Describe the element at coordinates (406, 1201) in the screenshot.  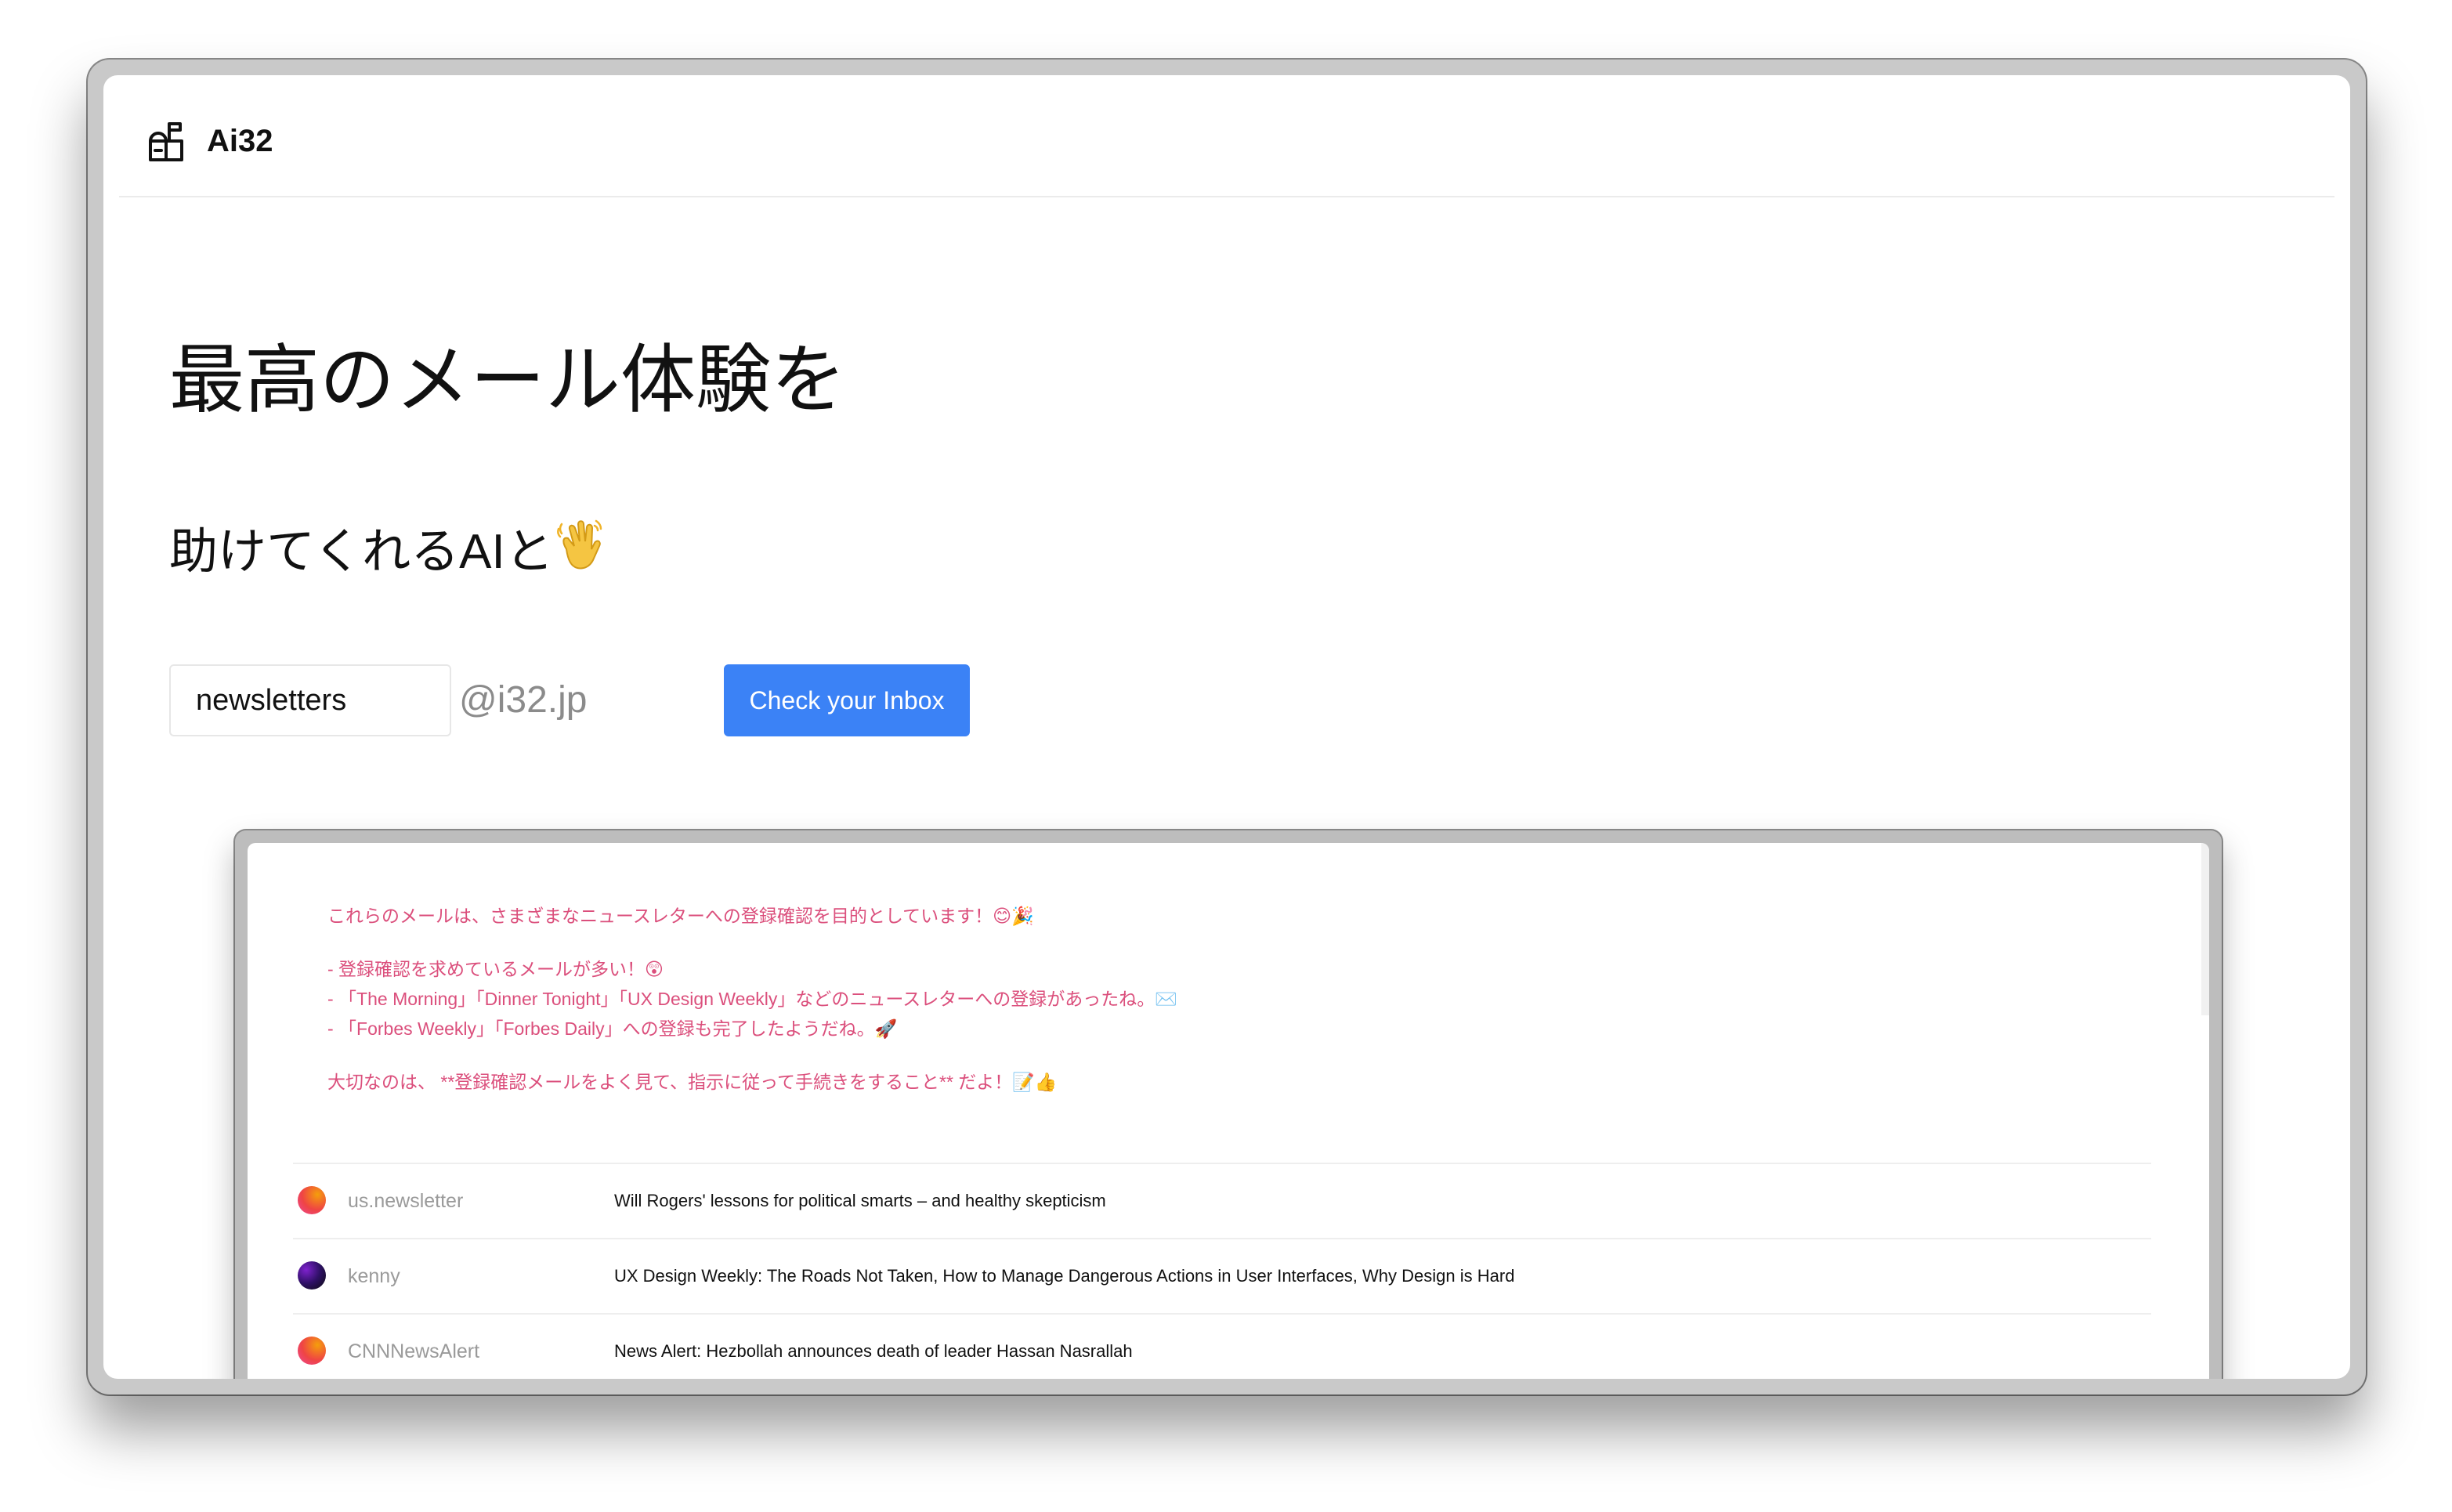
I see `email-sender: us.newsletter` at that location.